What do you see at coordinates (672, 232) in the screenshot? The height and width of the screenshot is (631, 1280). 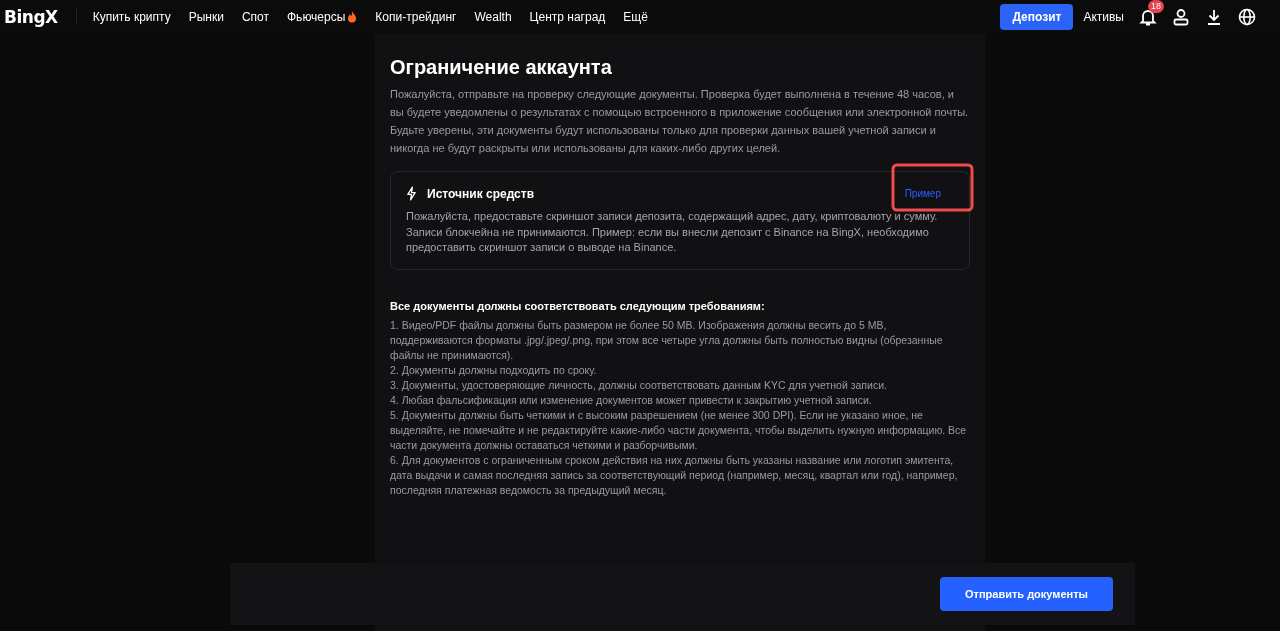 I see `card-text: Пожалуйста, предоставьте скриншот записи депозита, содержащий адрес, дату, криптовалюту и сумму. Записи блокчейна не принимаются. Пример: если вы внесли депозит с Binance на BingX, необходимо предоставить скриншот записи о выводе на Binance.` at bounding box center [672, 232].